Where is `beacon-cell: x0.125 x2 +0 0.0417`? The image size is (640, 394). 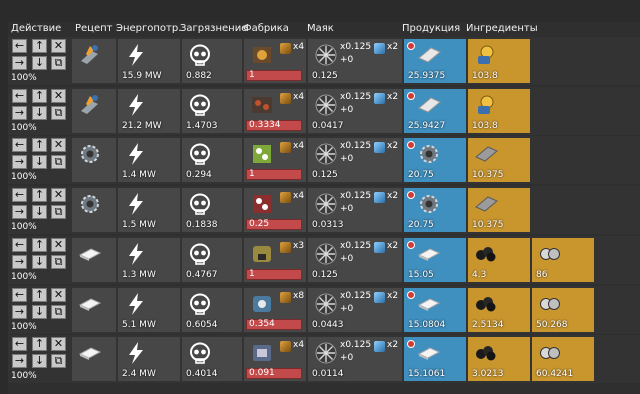
beacon-cell: x0.125 x2 +0 0.0417 is located at coordinates (355, 111).